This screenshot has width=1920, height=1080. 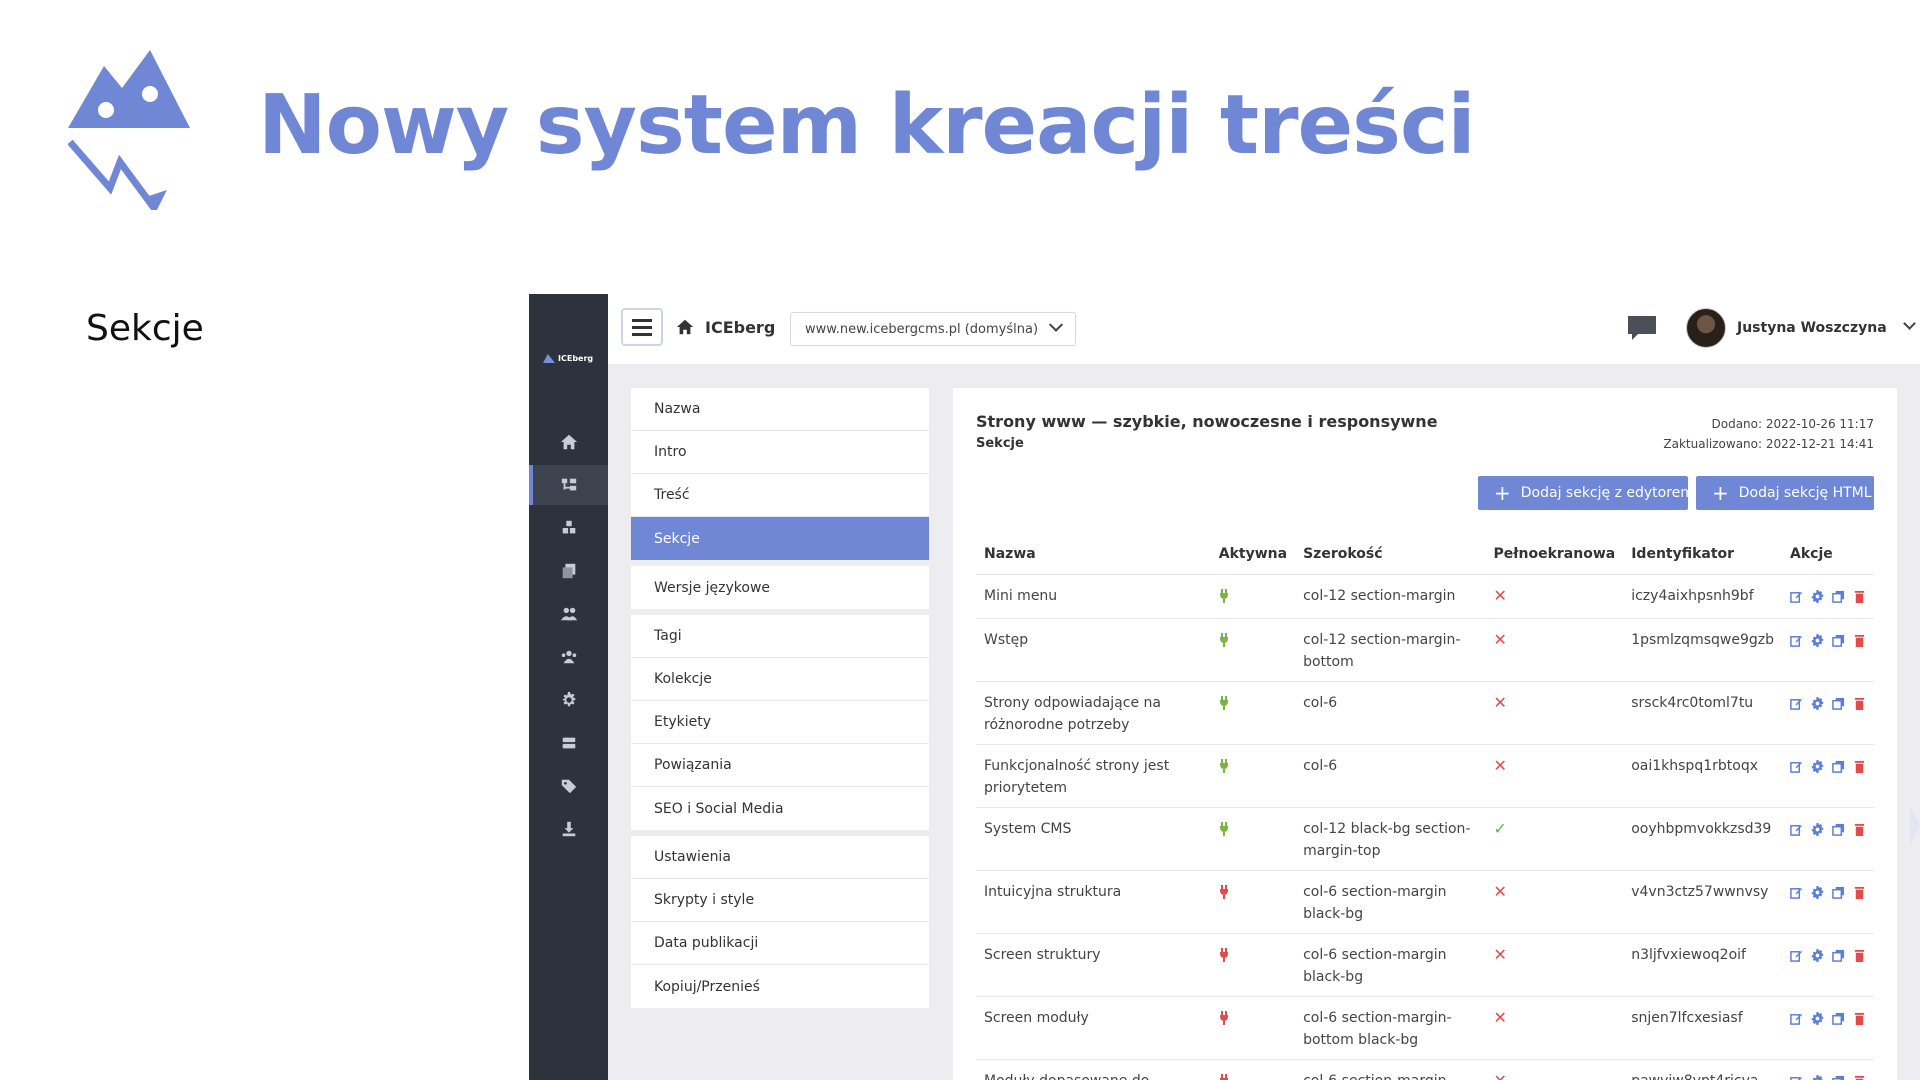 I want to click on user-name: Justyna Woszczyna, so click(x=1812, y=328).